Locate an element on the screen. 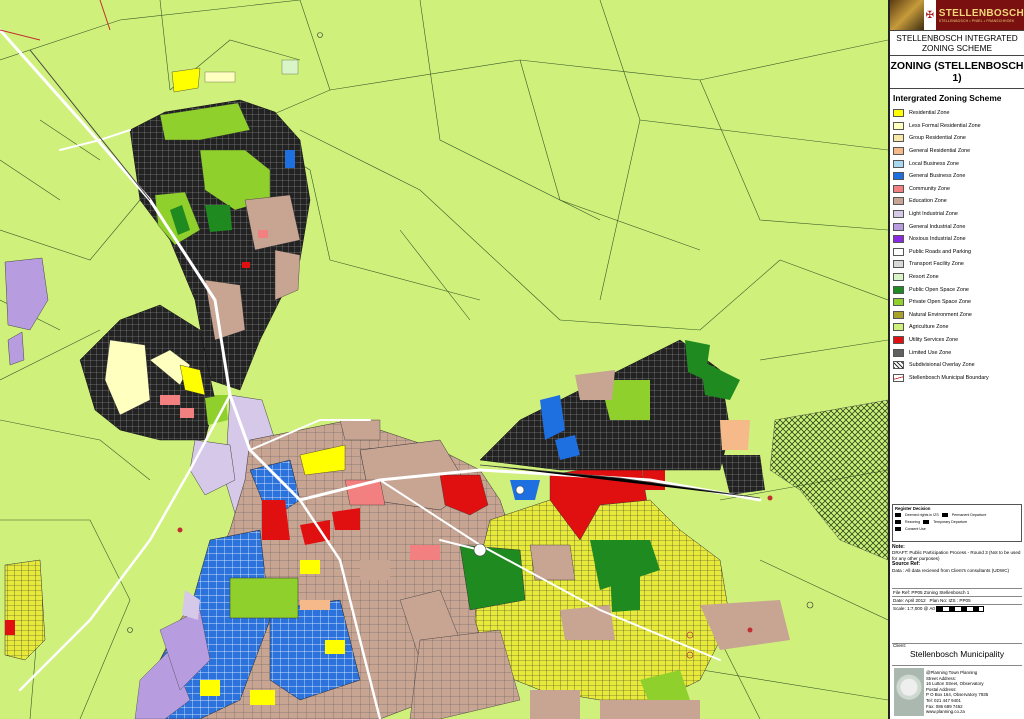  legend-item: Public Open Space Zone is located at coordinates (957, 289).